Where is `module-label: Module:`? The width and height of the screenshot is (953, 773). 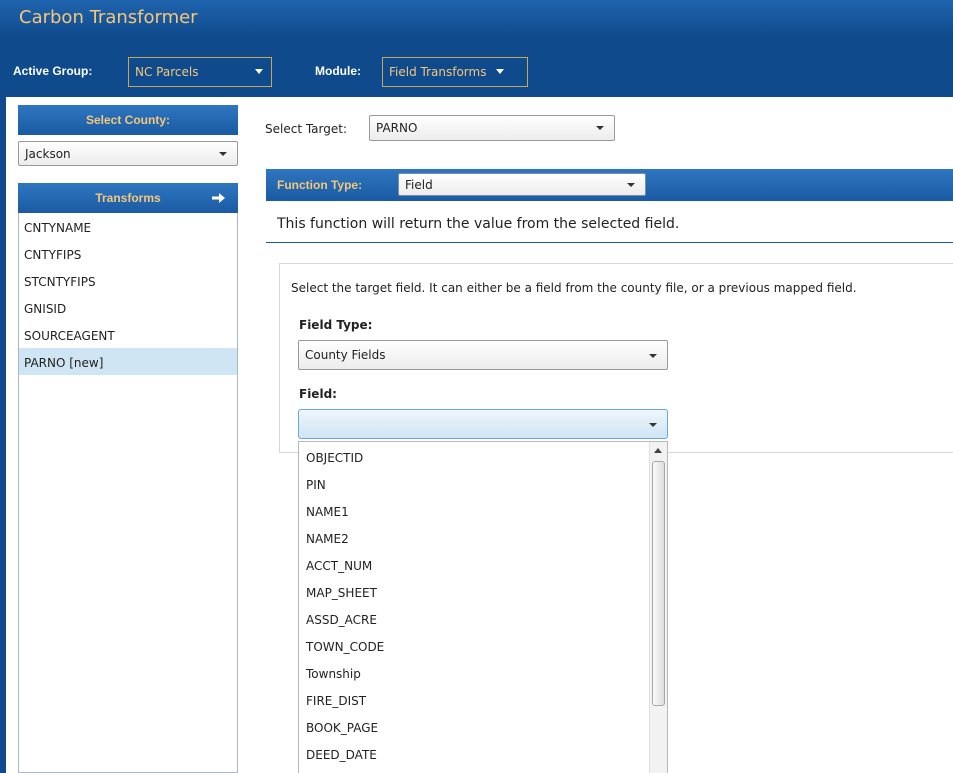 module-label: Module: is located at coordinates (338, 71).